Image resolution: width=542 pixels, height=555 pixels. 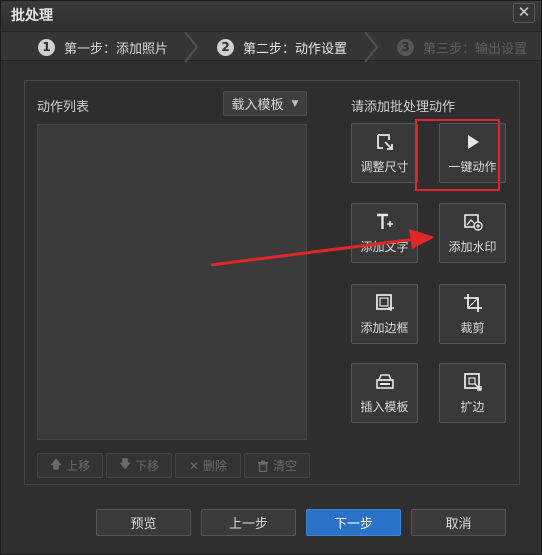 I want to click on add-watermark-label: 添加水印, so click(x=472, y=246).